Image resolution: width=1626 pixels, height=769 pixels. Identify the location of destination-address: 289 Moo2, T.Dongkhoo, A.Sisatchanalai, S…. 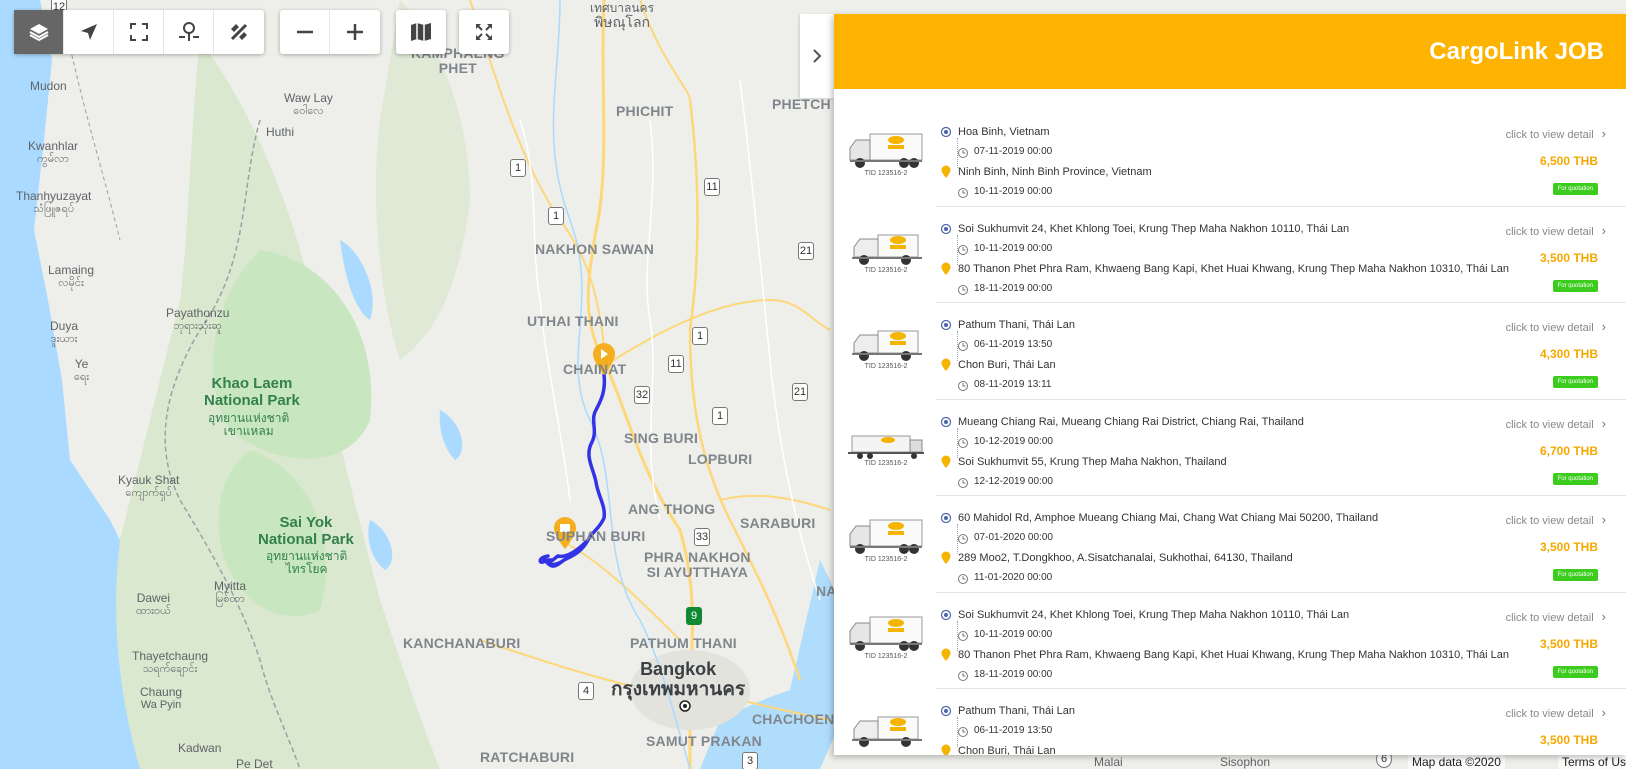
(1125, 558).